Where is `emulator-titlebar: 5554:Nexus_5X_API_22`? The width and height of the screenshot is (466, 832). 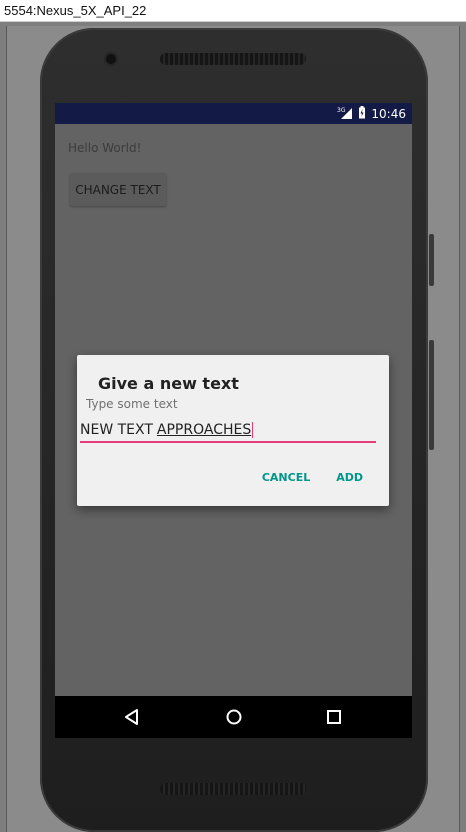 emulator-titlebar: 5554:Nexus_5X_API_22 is located at coordinates (233, 11).